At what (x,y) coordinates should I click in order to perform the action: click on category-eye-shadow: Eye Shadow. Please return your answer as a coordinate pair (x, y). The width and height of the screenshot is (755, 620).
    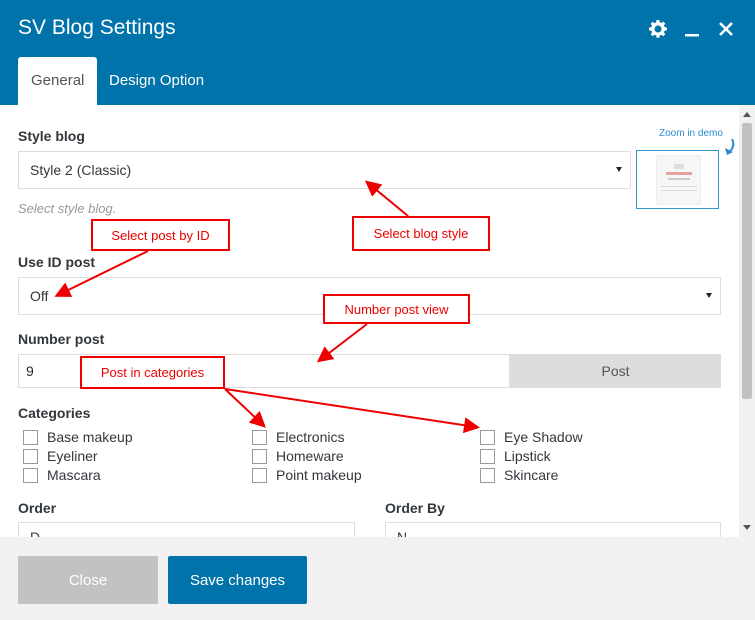
    Looking at the image, I should click on (531, 437).